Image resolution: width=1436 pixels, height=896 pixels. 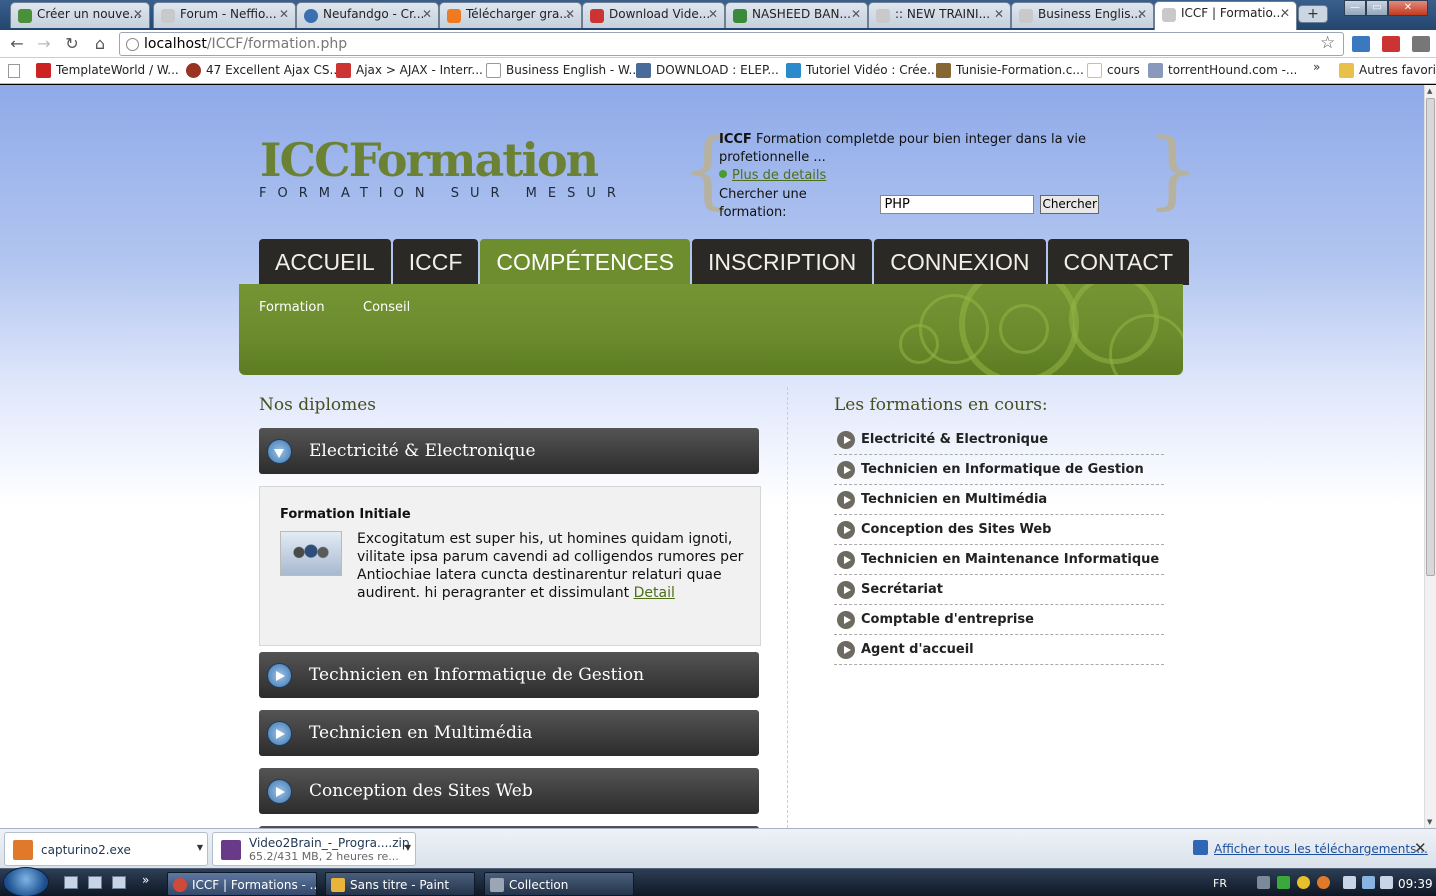 I want to click on list-item: Conception des Sites Web, so click(x=999, y=530).